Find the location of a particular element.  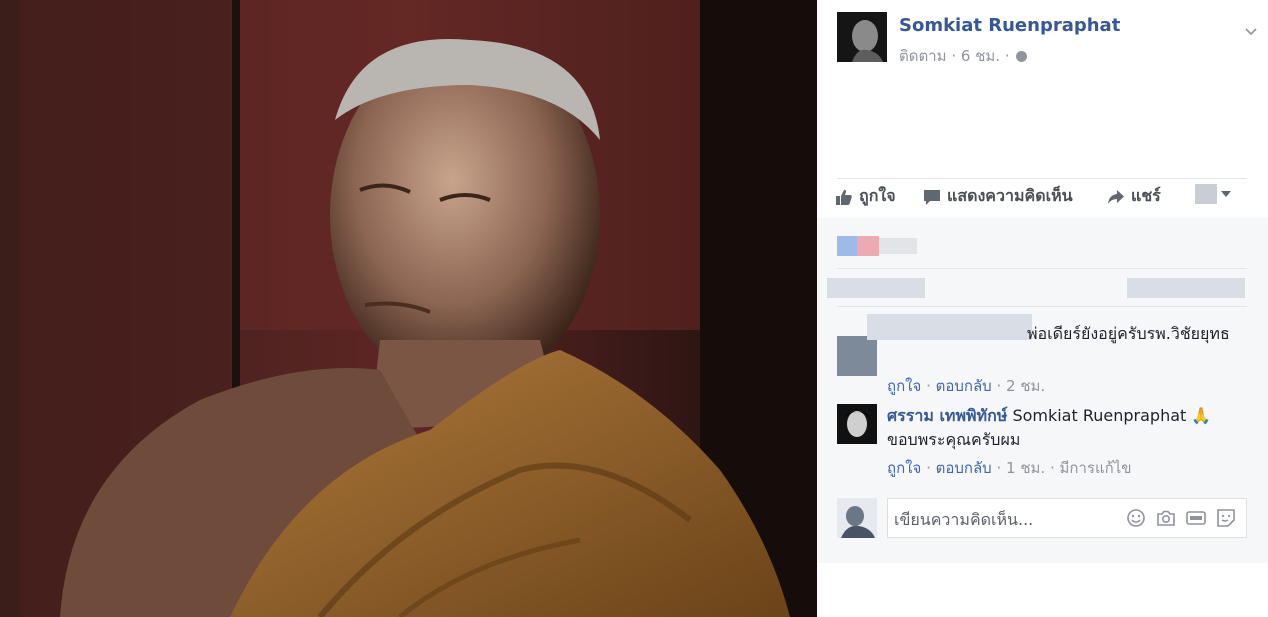

comment-label: แสดงความคิดเห็น is located at coordinates (1010, 195).